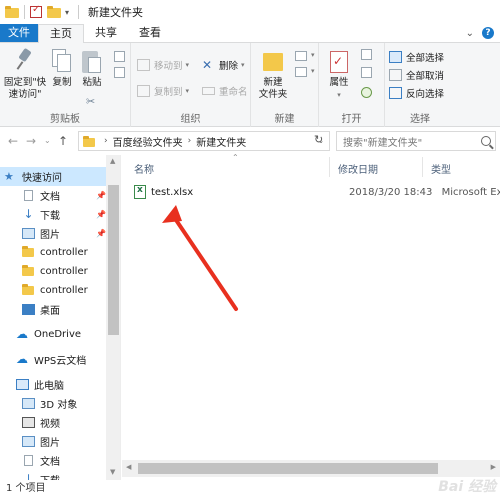 This screenshot has height=498, width=500. I want to click on new-folder-quick-icon, so click(54, 11).